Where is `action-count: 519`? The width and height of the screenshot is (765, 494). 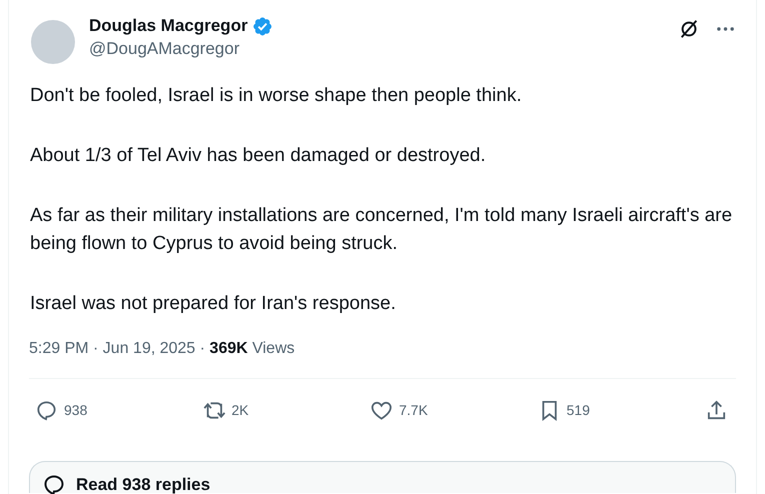 action-count: 519 is located at coordinates (578, 410).